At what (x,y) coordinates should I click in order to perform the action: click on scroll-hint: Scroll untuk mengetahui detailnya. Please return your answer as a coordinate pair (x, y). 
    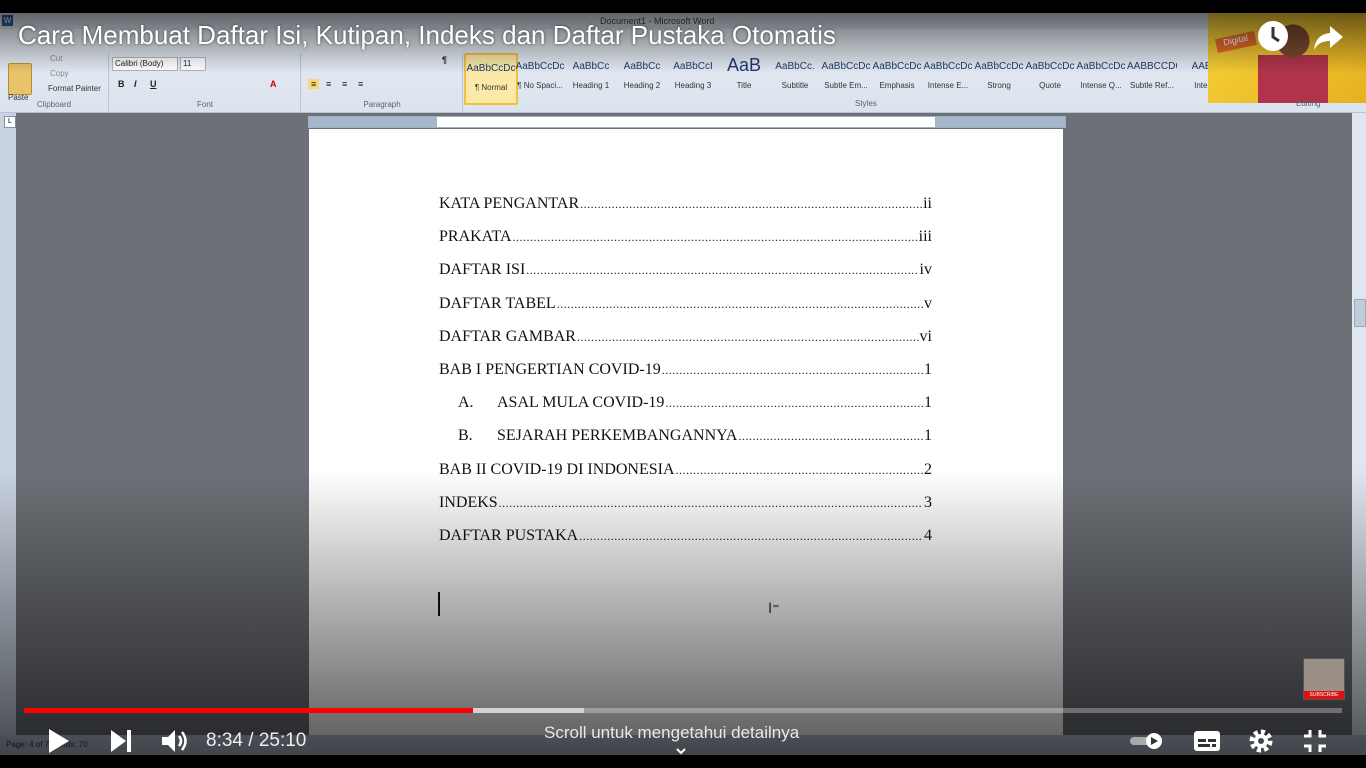
    Looking at the image, I should click on (671, 733).